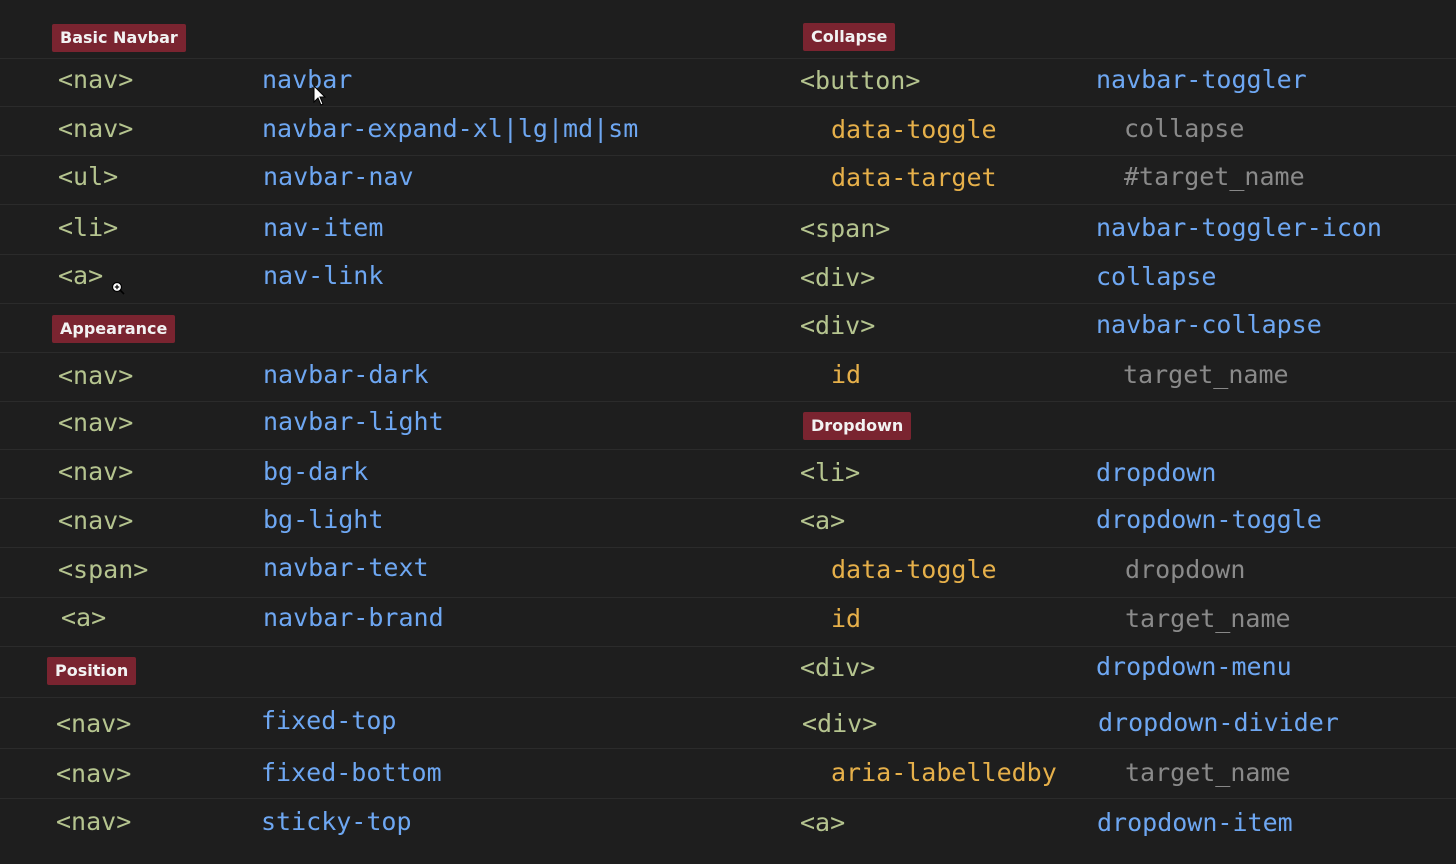  I want to click on class-name: navbar-text, so click(346, 567).